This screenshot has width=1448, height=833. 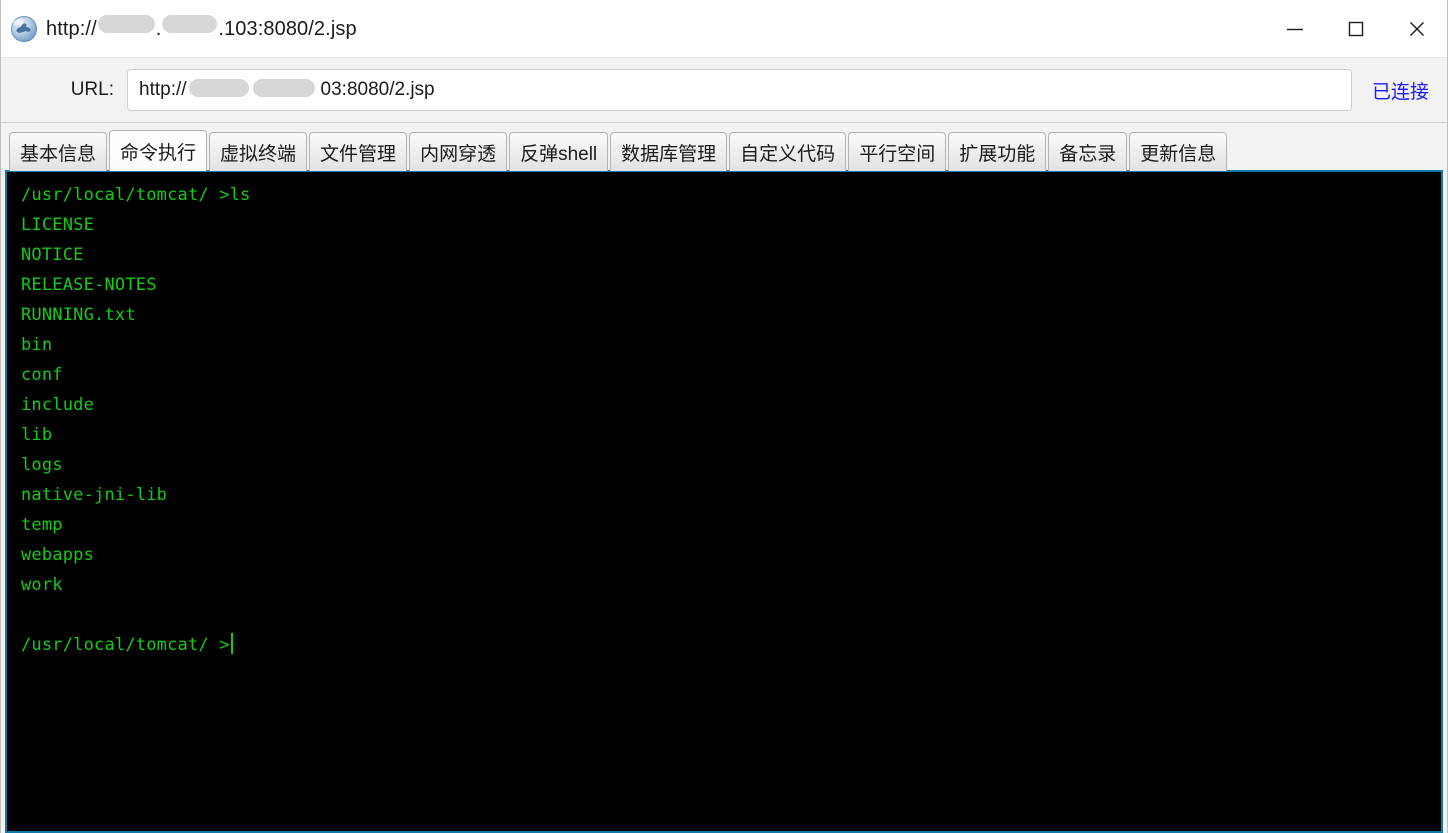 What do you see at coordinates (669, 151) in the screenshot?
I see `tab-database-management: 数据库管理` at bounding box center [669, 151].